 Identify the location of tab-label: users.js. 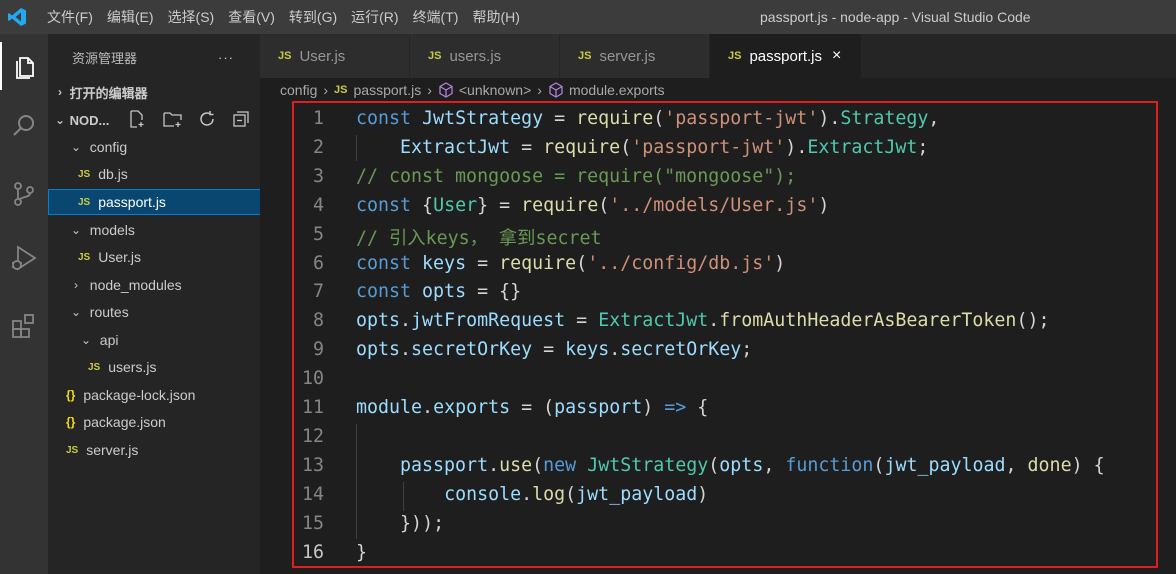
(475, 56).